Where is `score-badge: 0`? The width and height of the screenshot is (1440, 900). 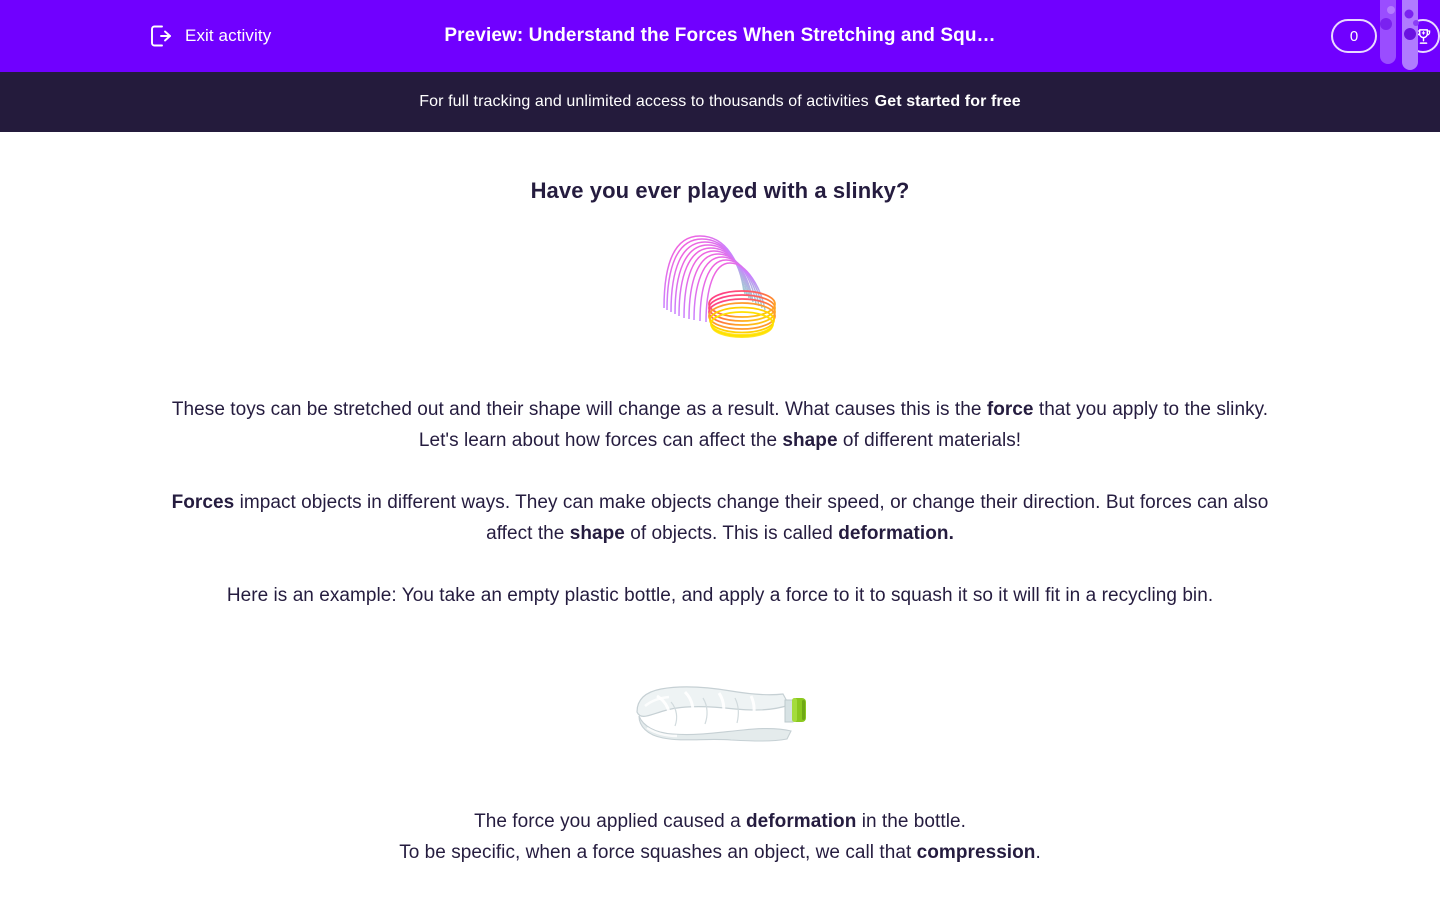 score-badge: 0 is located at coordinates (1354, 36).